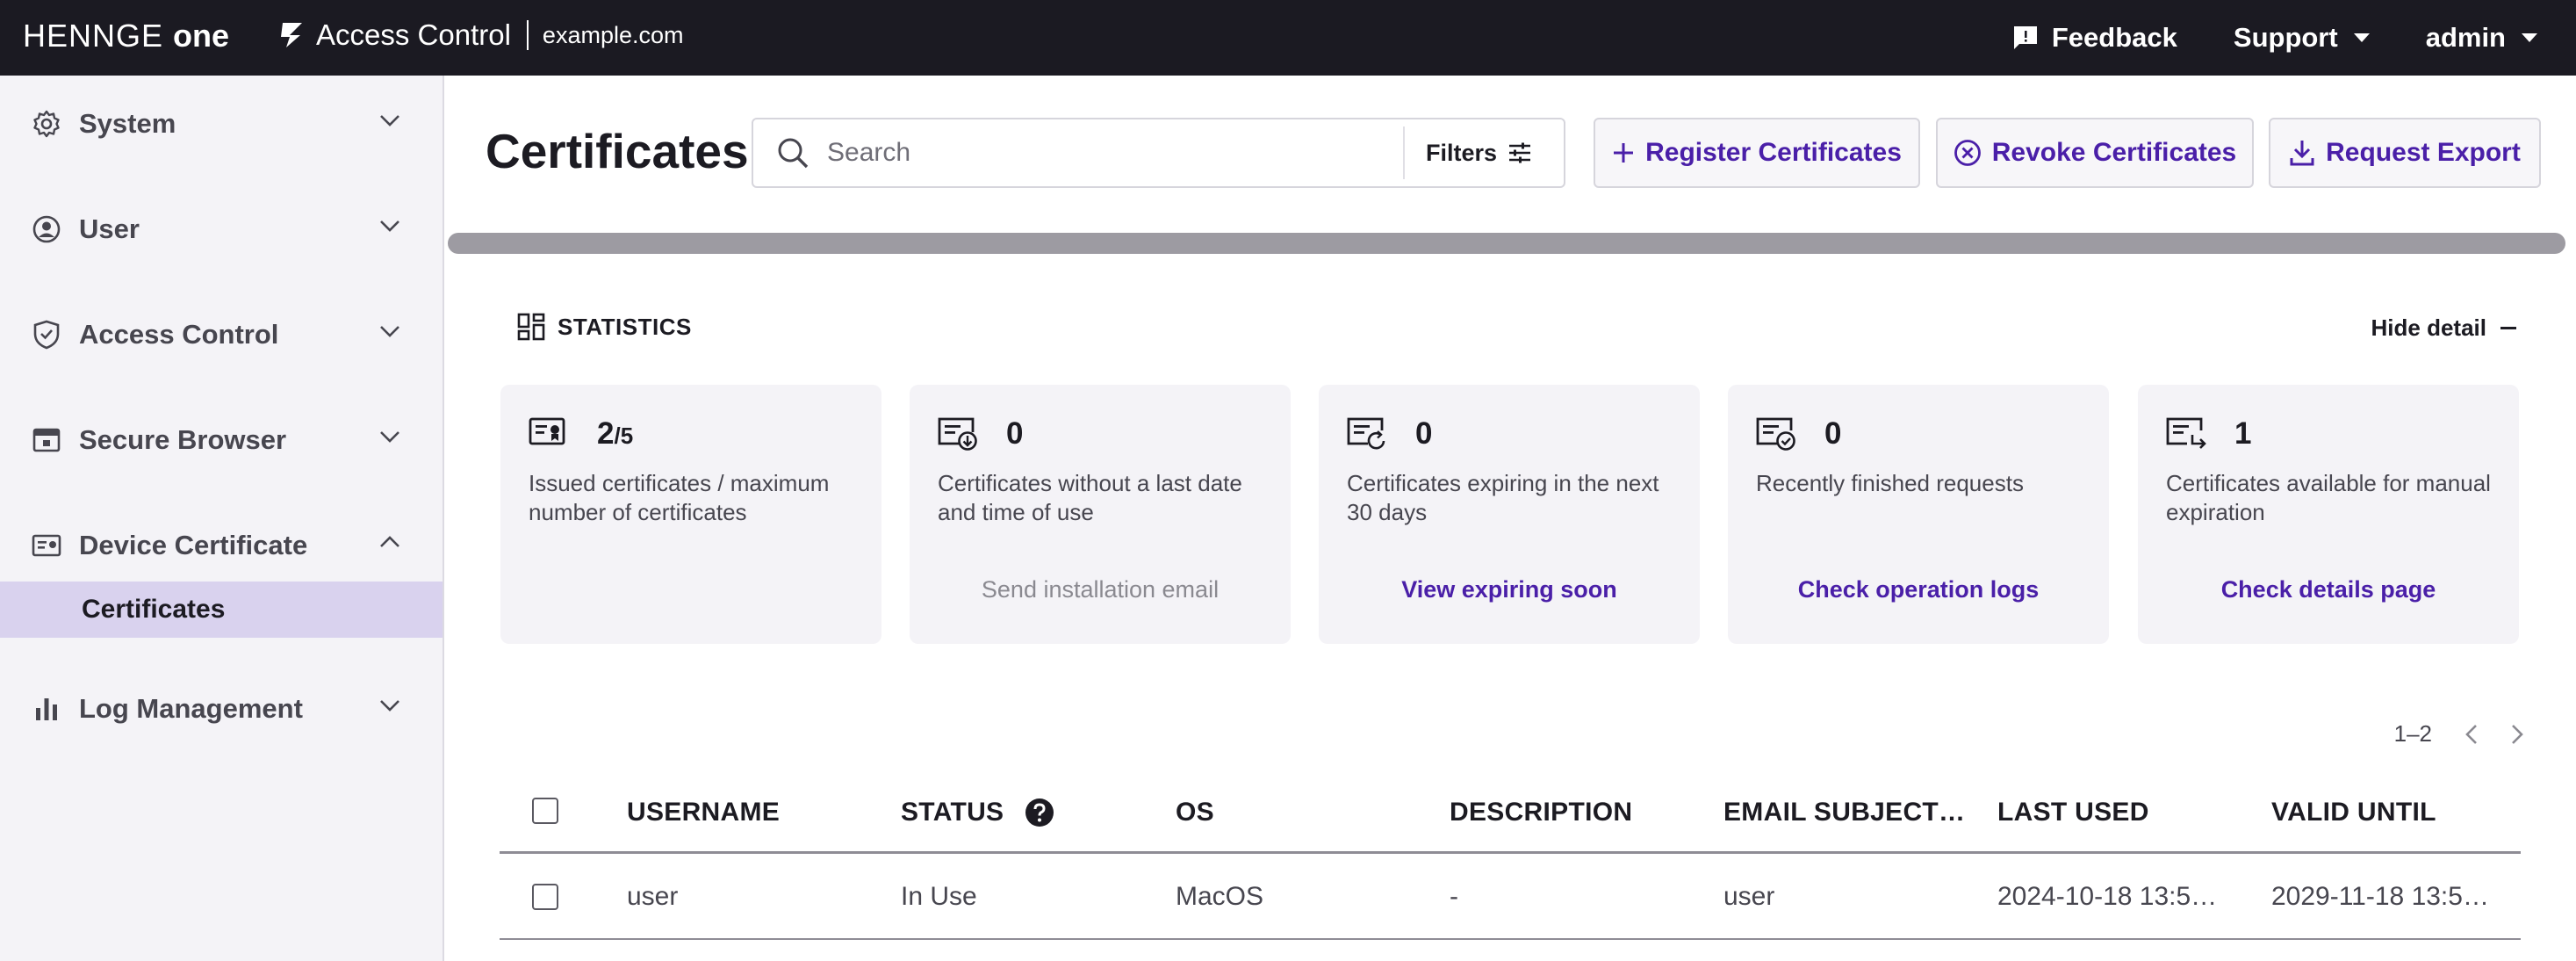 Image resolution: width=2576 pixels, height=961 pixels. Describe the element at coordinates (1509, 589) in the screenshot. I see `view-expiring-soon-link: View expiring soon` at that location.